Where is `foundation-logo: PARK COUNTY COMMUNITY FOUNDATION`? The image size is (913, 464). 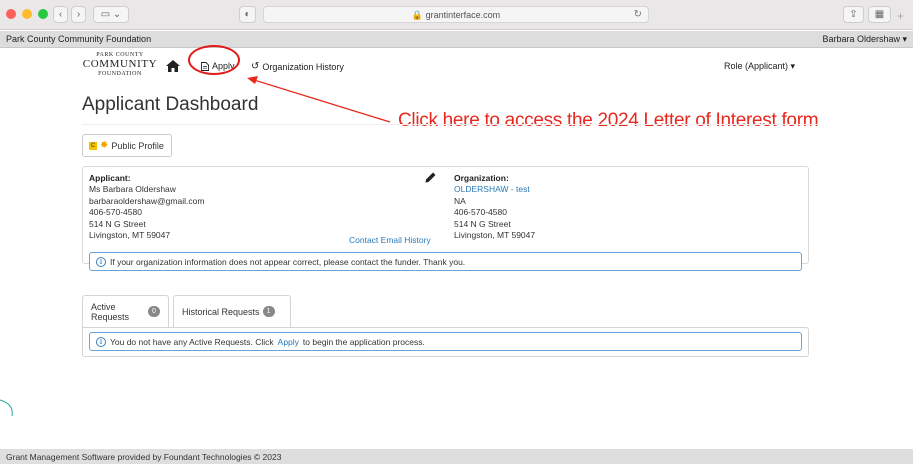
foundation-logo: PARK COUNTY COMMUNITY FOUNDATION is located at coordinates (120, 64).